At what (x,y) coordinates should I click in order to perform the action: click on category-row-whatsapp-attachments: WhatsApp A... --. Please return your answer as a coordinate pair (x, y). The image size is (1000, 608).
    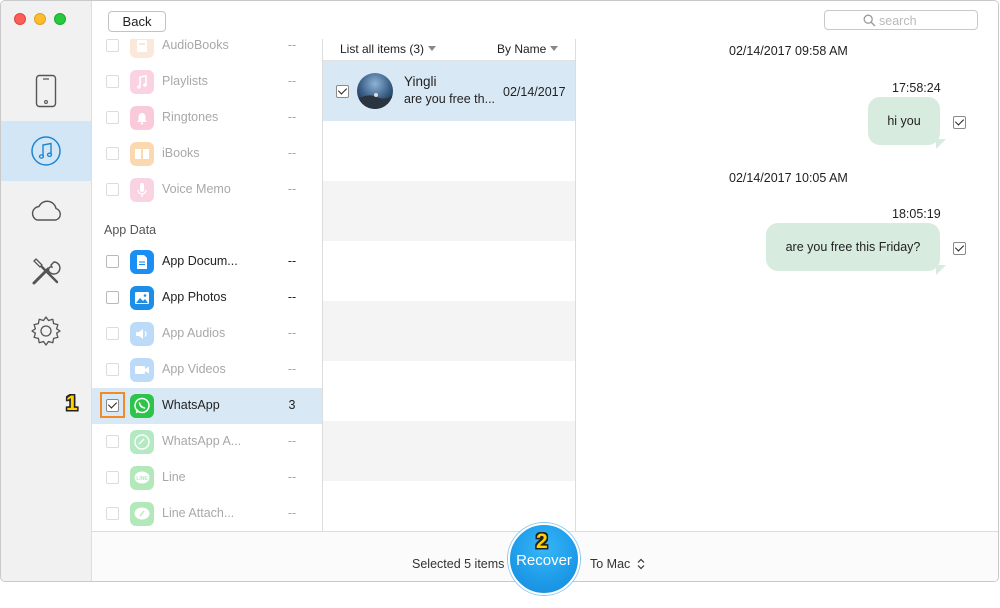
    Looking at the image, I should click on (207, 442).